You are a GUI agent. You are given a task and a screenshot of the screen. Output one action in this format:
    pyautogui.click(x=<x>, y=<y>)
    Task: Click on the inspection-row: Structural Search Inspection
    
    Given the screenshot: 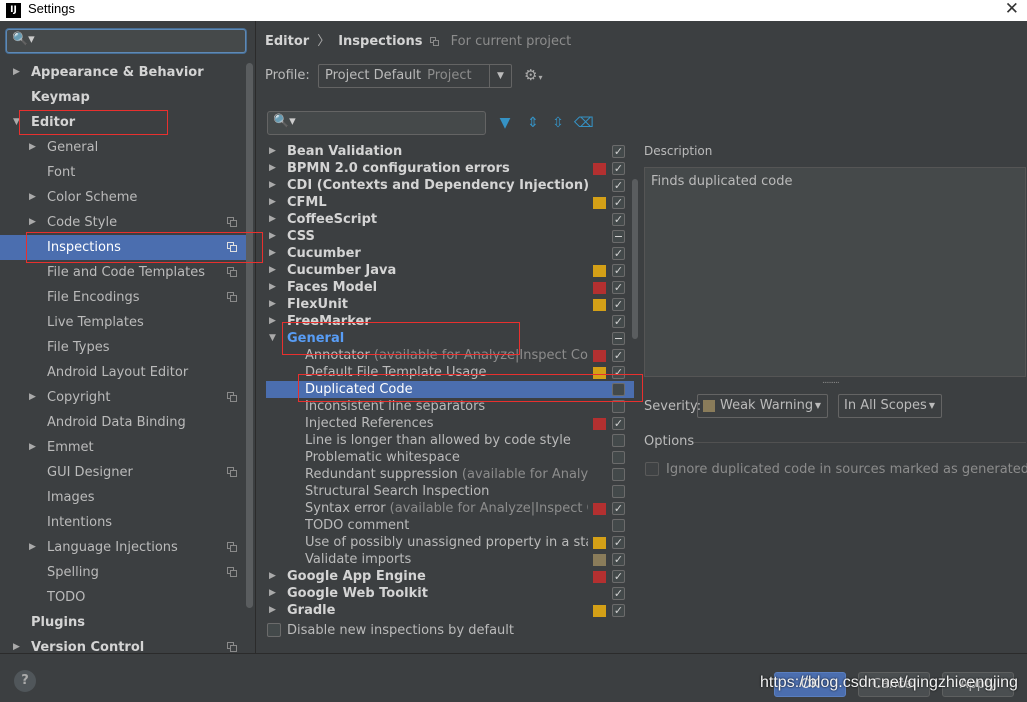 What is the action you would take?
    pyautogui.click(x=450, y=491)
    